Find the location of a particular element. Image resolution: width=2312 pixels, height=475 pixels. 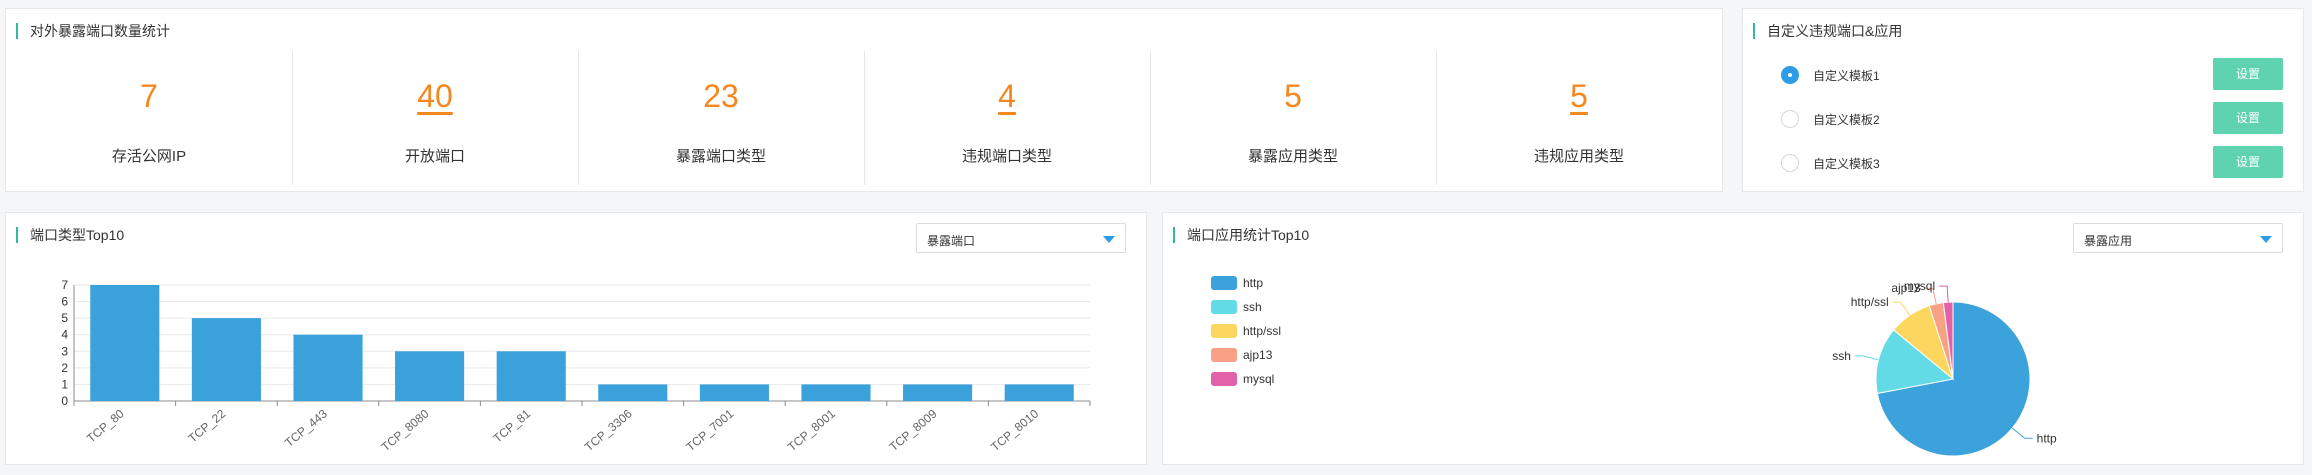

x-tick-label: TCP_8001 is located at coordinates (811, 430).